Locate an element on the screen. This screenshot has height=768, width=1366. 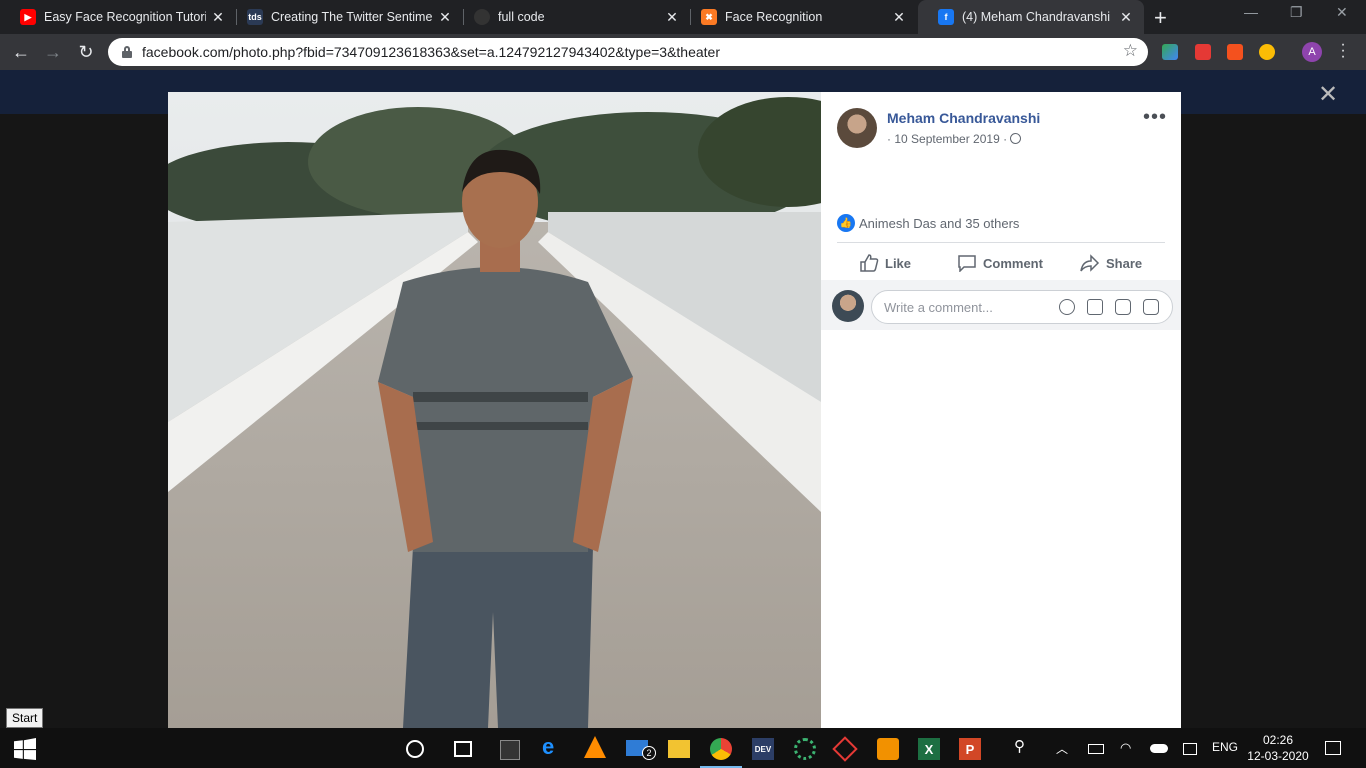
more-options-icon: ••• is located at coordinates (1155, 117).